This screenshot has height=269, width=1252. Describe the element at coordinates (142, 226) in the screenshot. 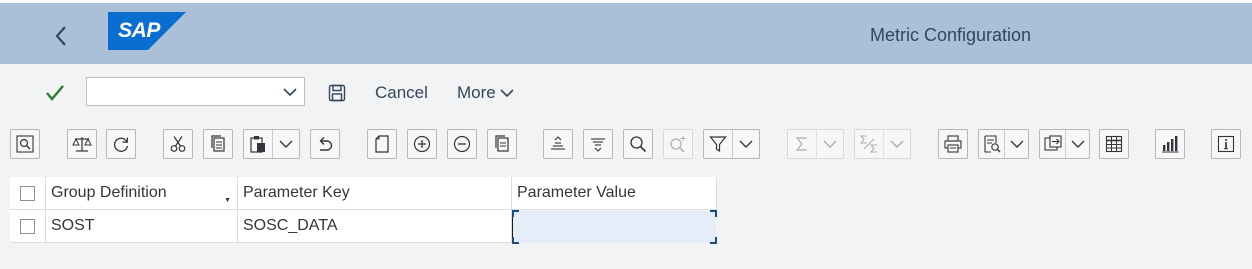

I see `cell-group-definition: SOST` at that location.